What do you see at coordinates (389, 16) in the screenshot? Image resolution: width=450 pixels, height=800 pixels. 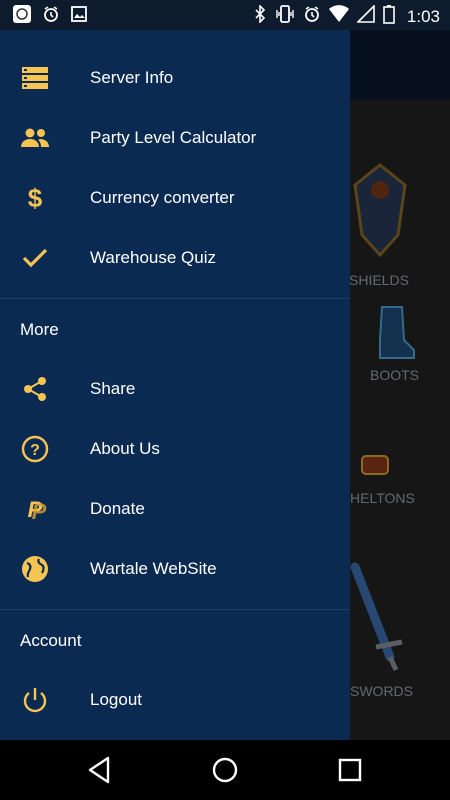 I see `battery-icon` at bounding box center [389, 16].